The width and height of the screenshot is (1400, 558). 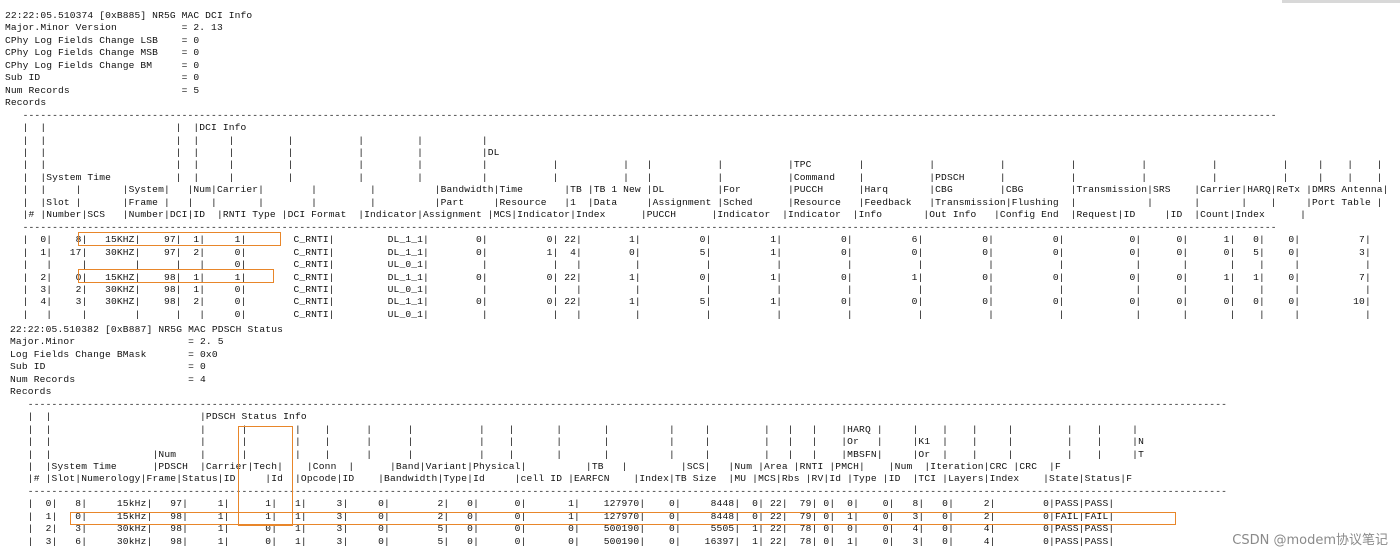 I want to click on window-top-bar, so click(x=1341, y=1).